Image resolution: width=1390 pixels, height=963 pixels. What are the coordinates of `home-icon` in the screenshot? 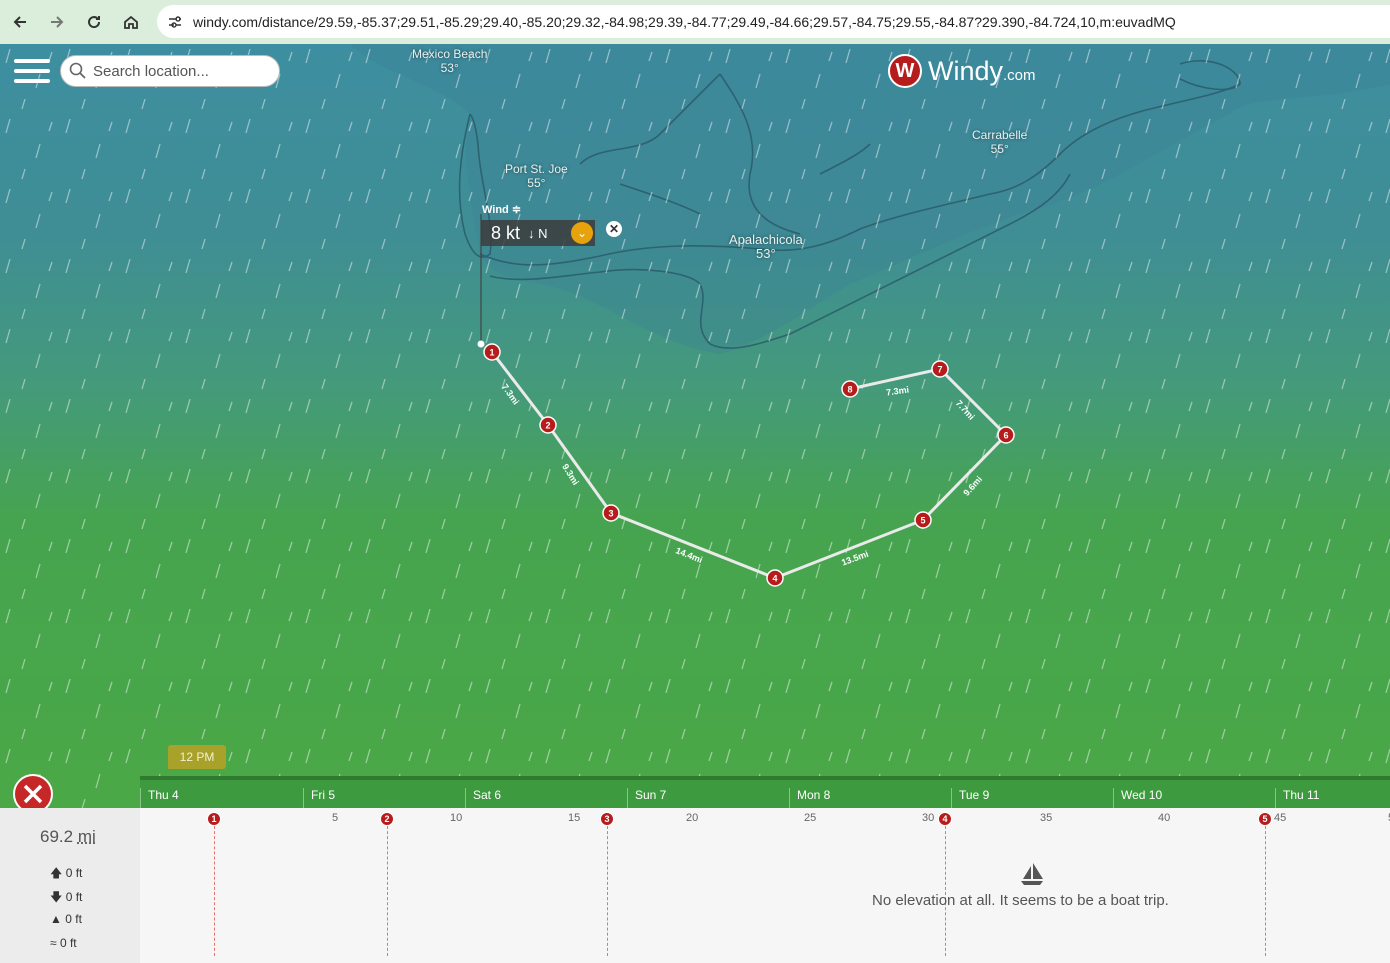 It's located at (131, 22).